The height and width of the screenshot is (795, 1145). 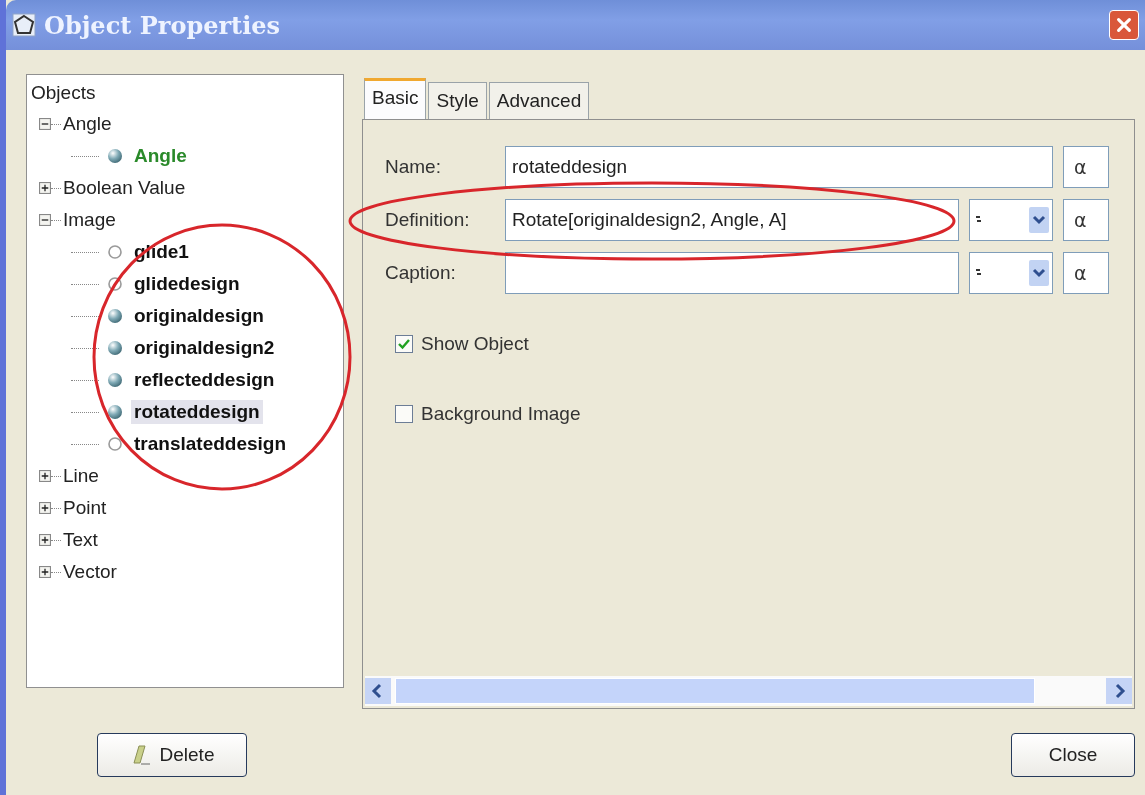 I want to click on tab: Advanced, so click(x=539, y=100).